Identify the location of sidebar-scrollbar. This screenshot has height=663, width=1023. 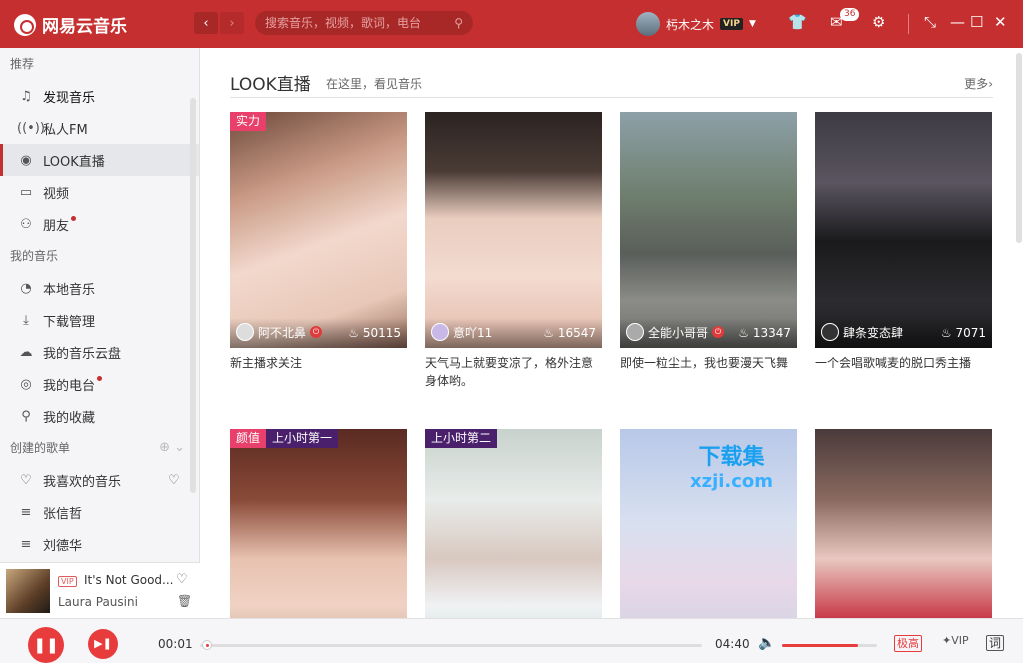
(193, 295).